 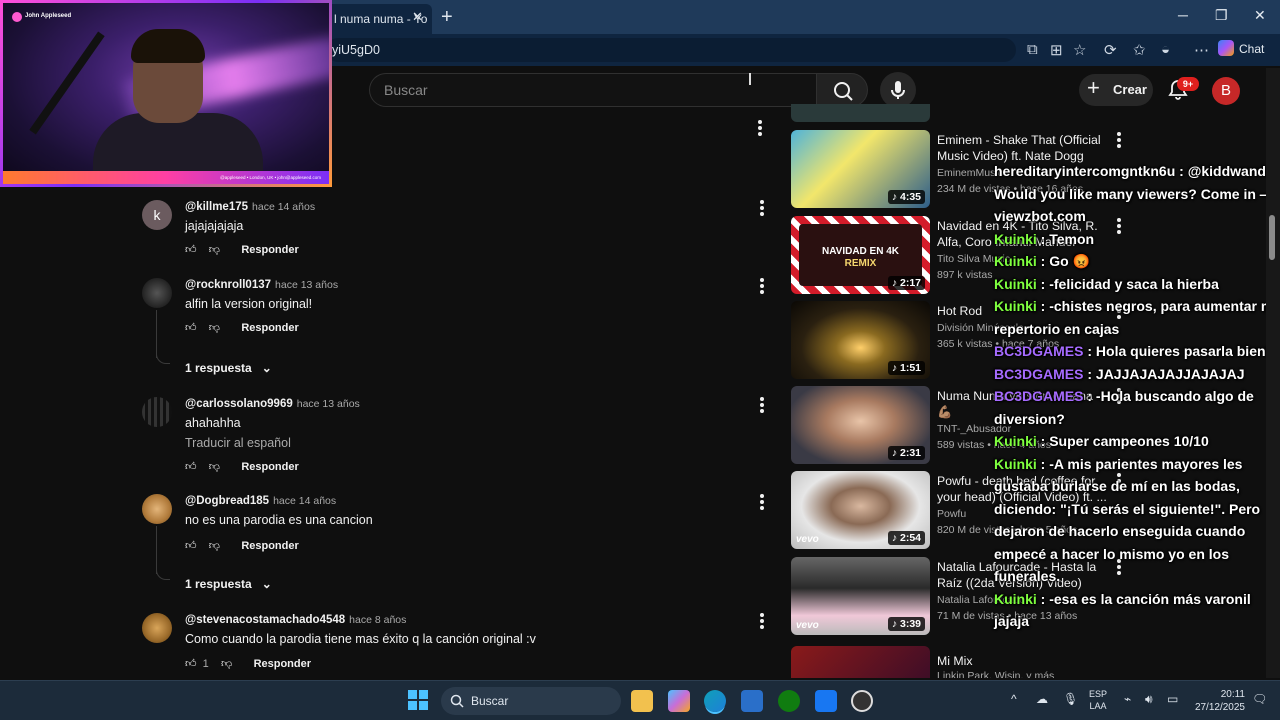 I want to click on translate-link: Traducir al español, so click(x=238, y=443).